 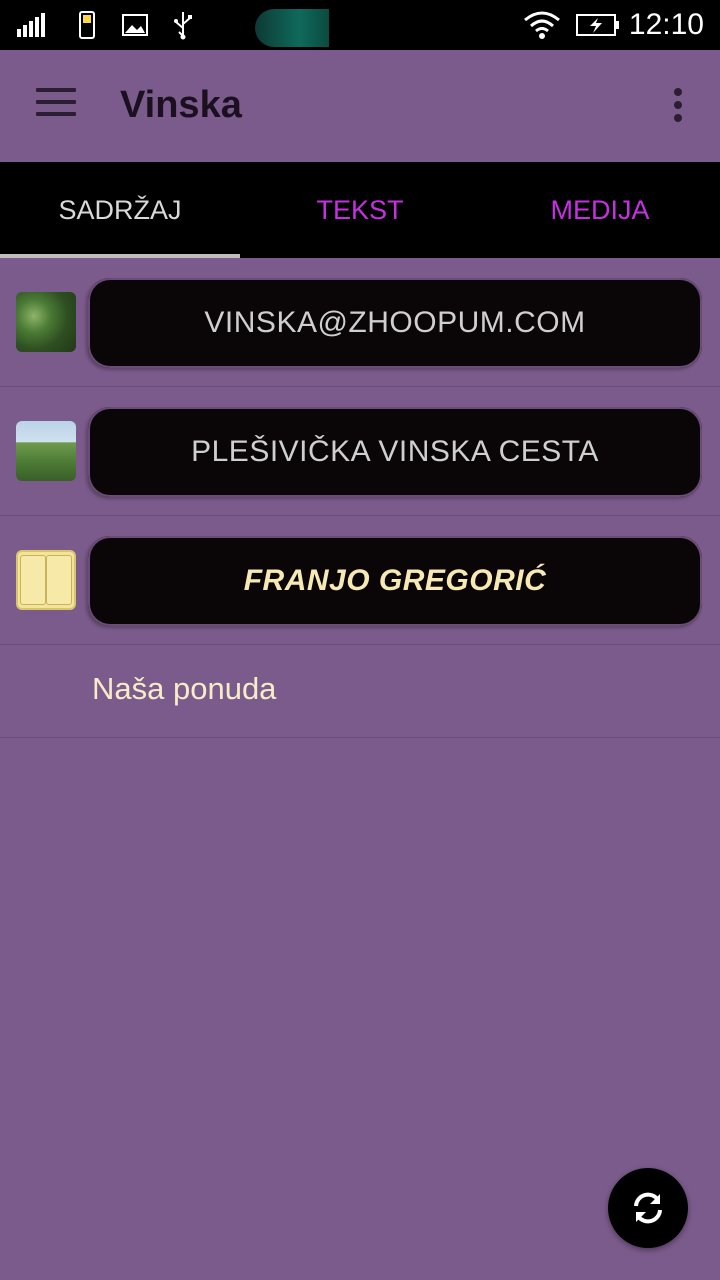 I want to click on app-bar: Vinska, so click(x=360, y=106).